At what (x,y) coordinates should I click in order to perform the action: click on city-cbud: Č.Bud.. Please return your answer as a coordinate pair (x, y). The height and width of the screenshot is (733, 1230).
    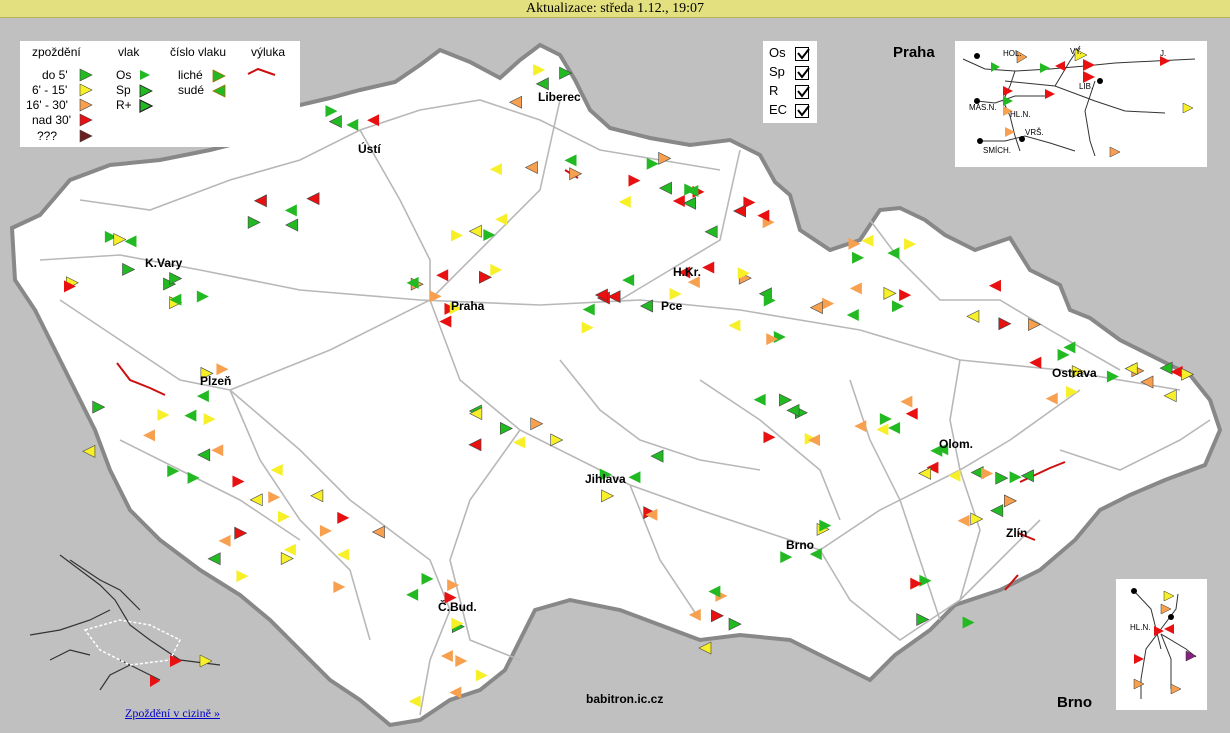
    Looking at the image, I should click on (457, 607).